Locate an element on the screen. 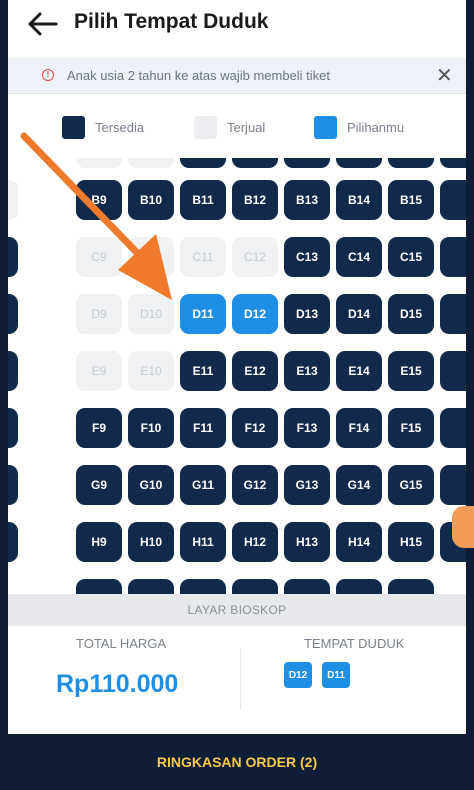 The width and height of the screenshot is (474, 790). seat-g13: G13 is located at coordinates (307, 485).